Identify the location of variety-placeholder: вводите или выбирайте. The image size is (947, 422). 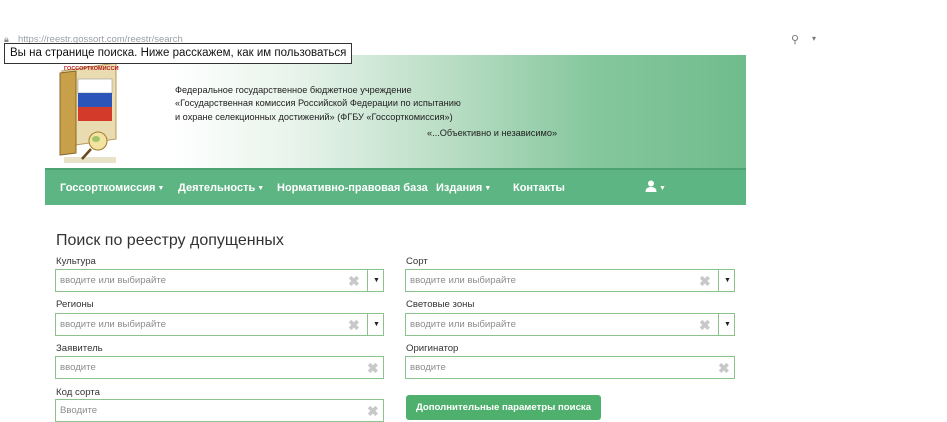
(463, 280).